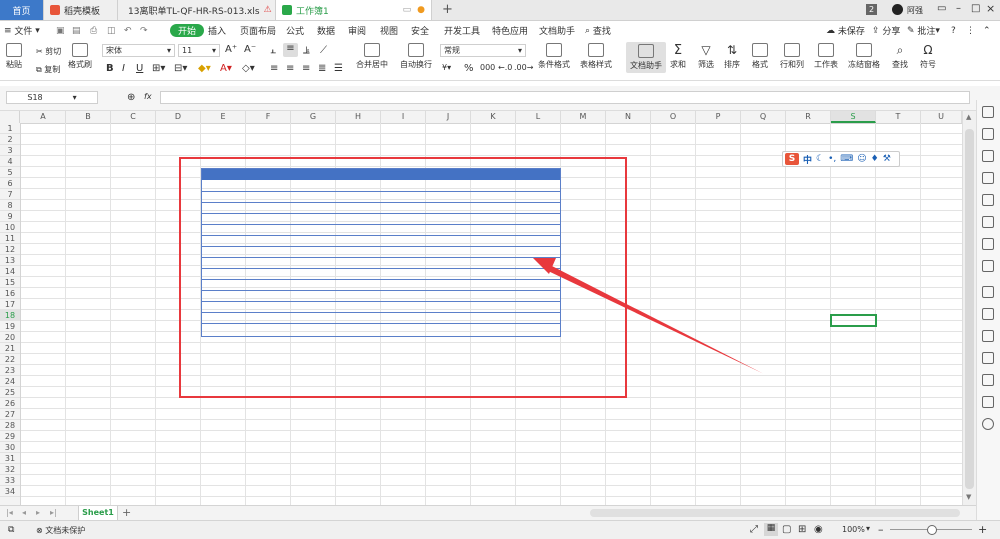  What do you see at coordinates (988, 292) in the screenshot?
I see `backup-icon` at bounding box center [988, 292].